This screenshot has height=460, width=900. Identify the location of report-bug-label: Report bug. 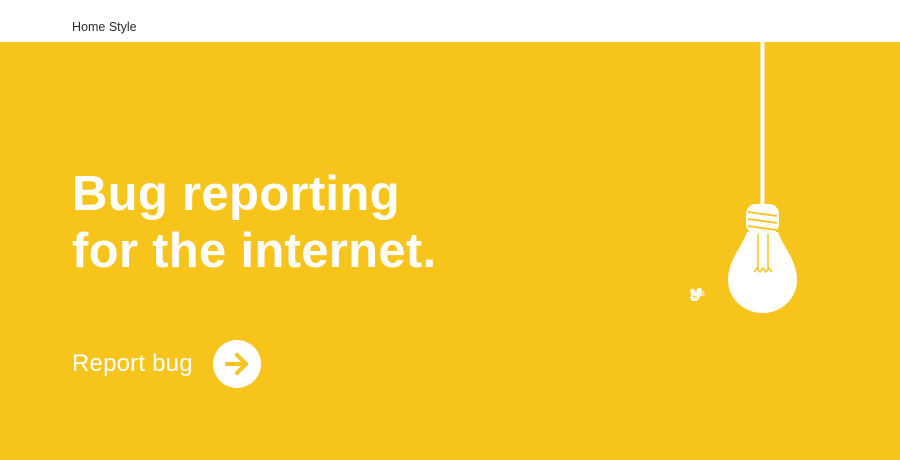
(132, 363).